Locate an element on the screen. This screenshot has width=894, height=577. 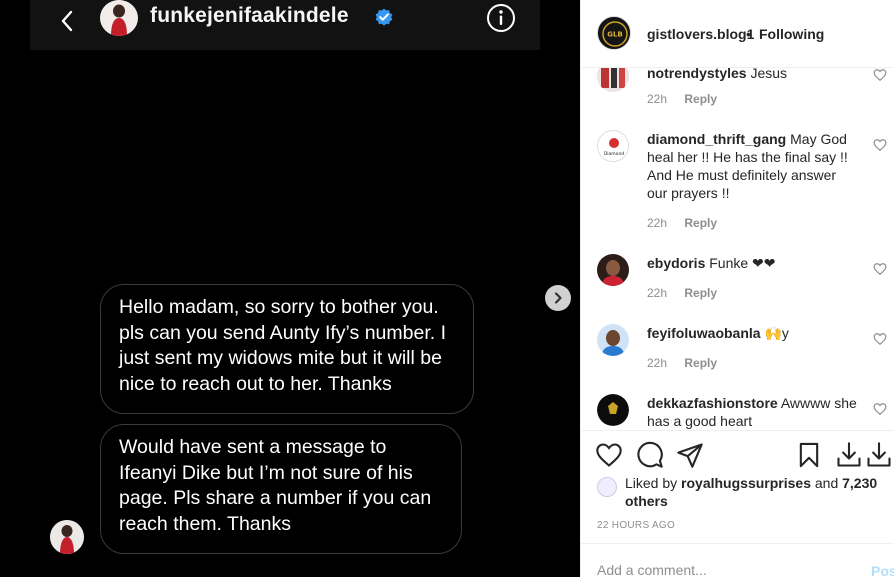
next-slide-button is located at coordinates (558, 298).